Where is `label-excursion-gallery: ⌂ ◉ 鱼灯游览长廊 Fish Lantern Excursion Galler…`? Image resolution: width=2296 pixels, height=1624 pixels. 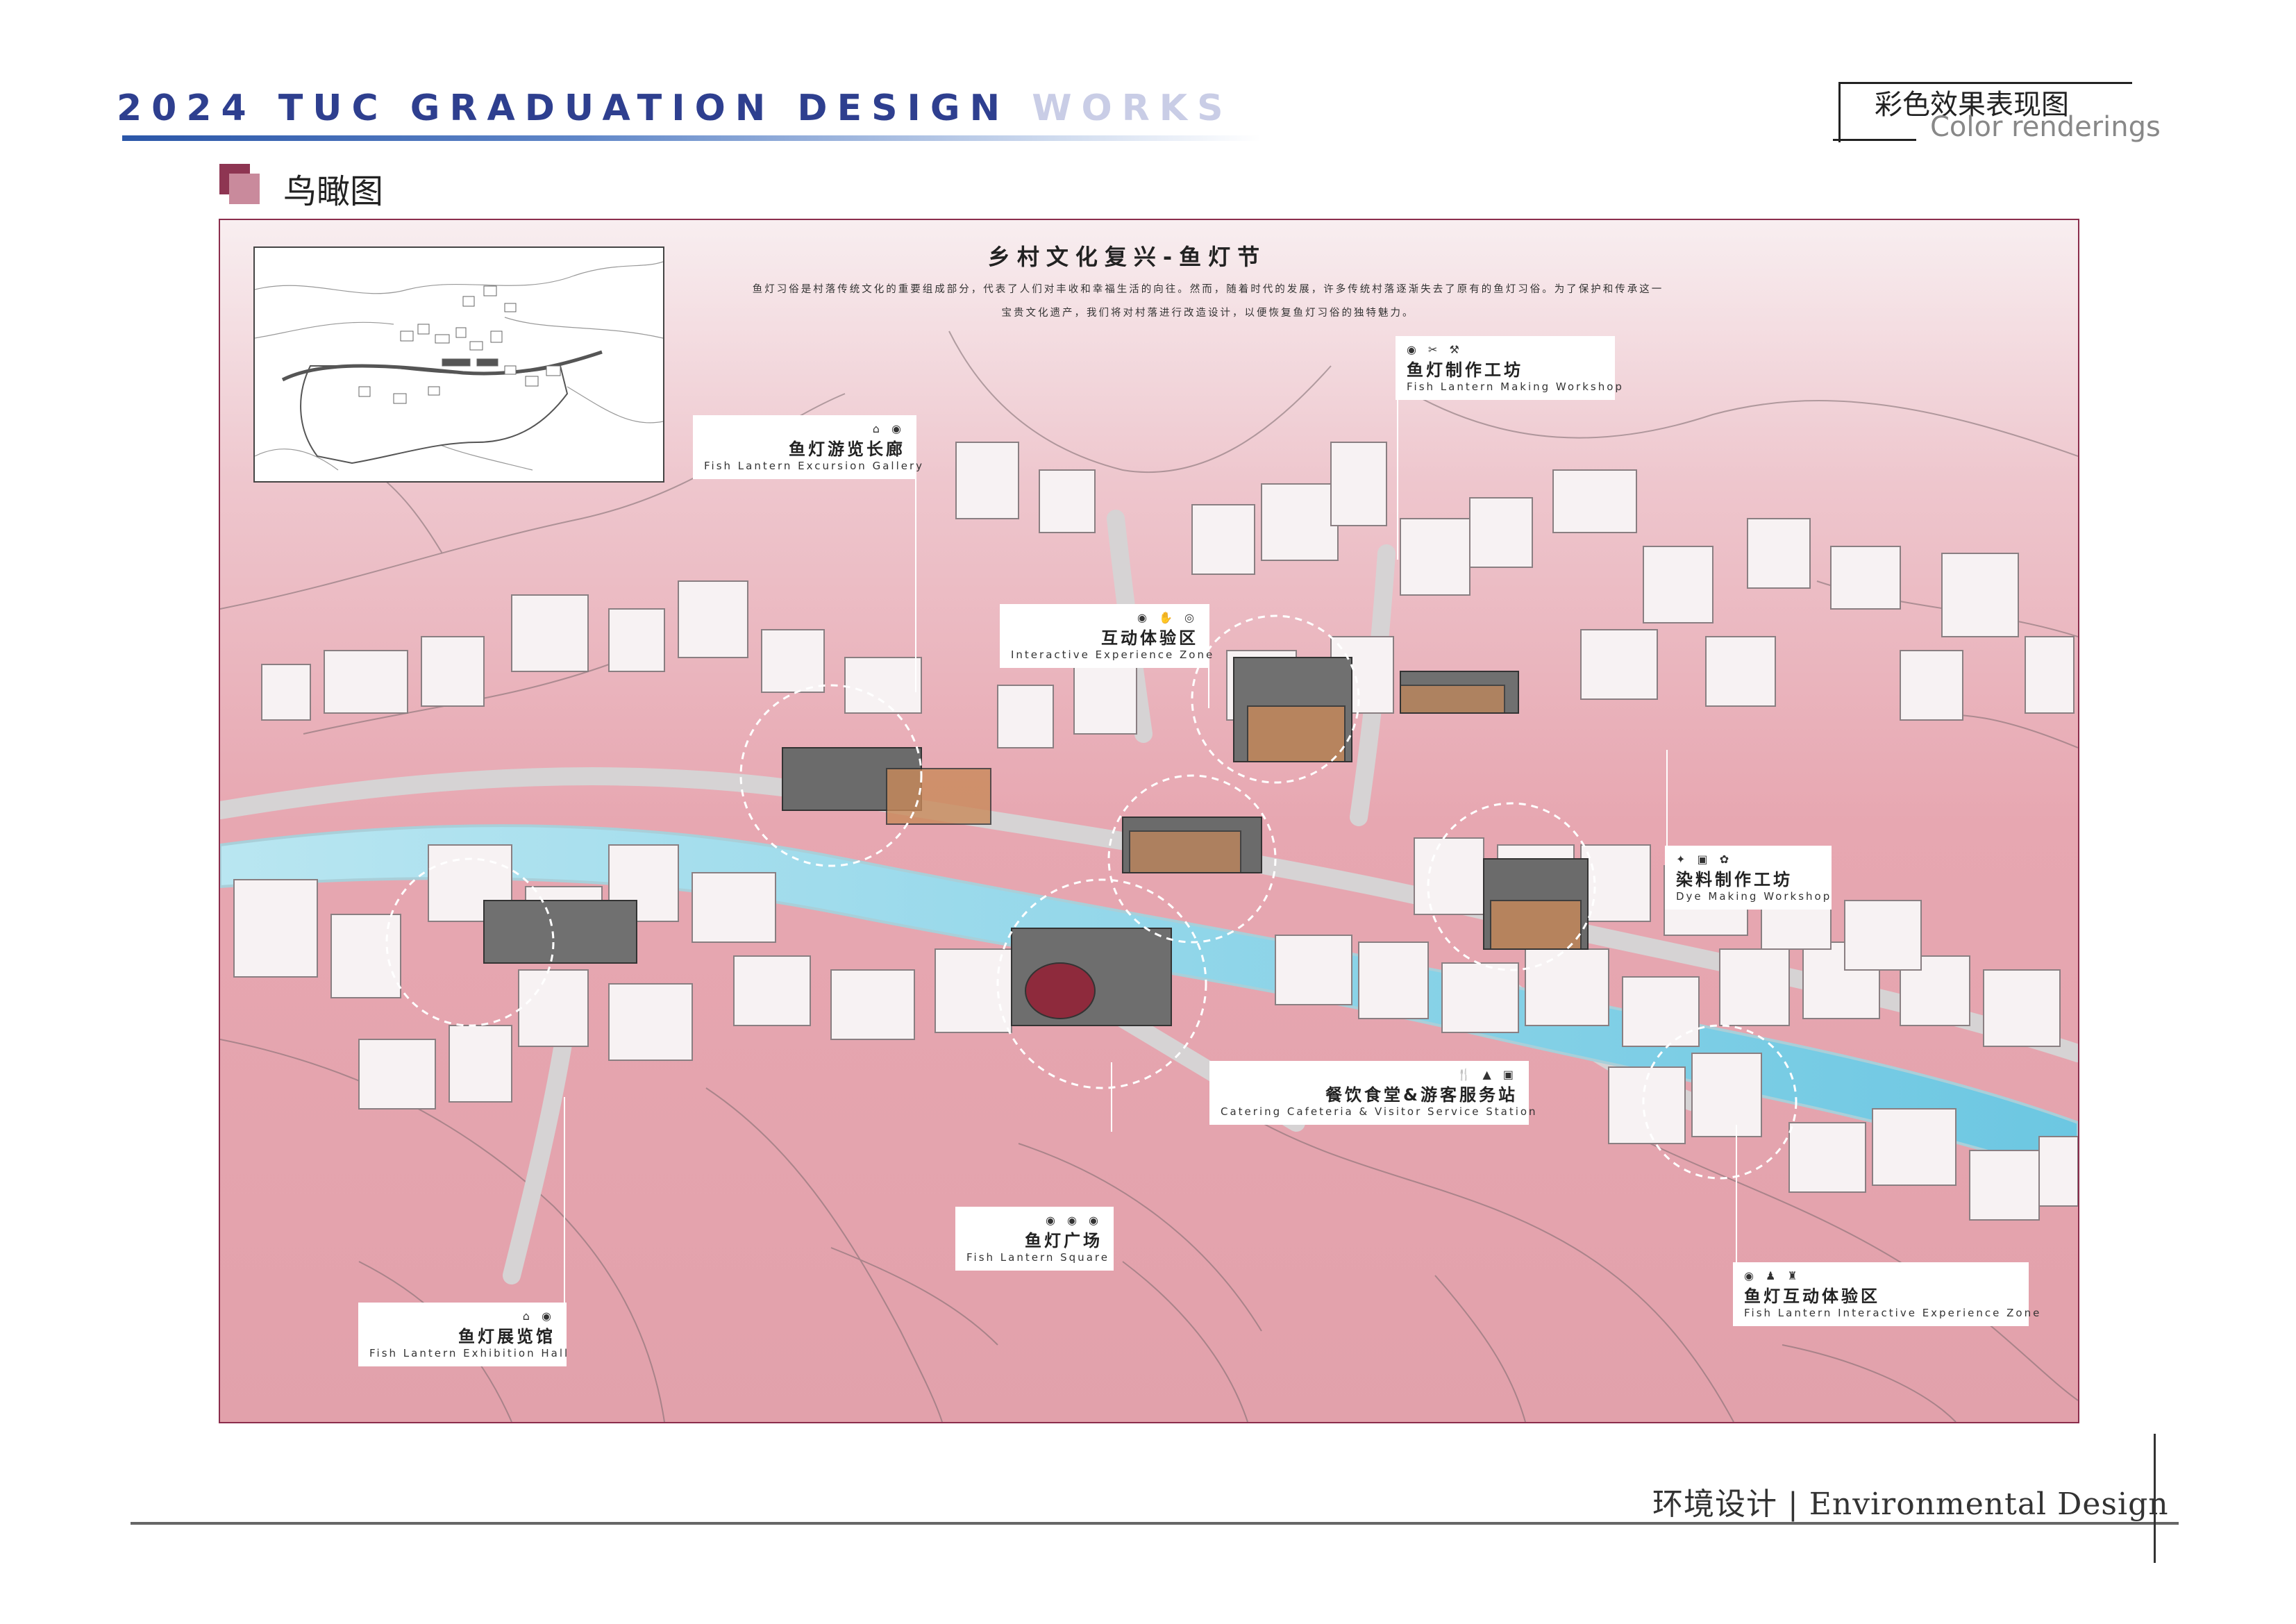
label-excursion-gallery: ⌂ ◉ 鱼灯游览长廊 Fish Lantern Excursion Galler… is located at coordinates (809, 447).